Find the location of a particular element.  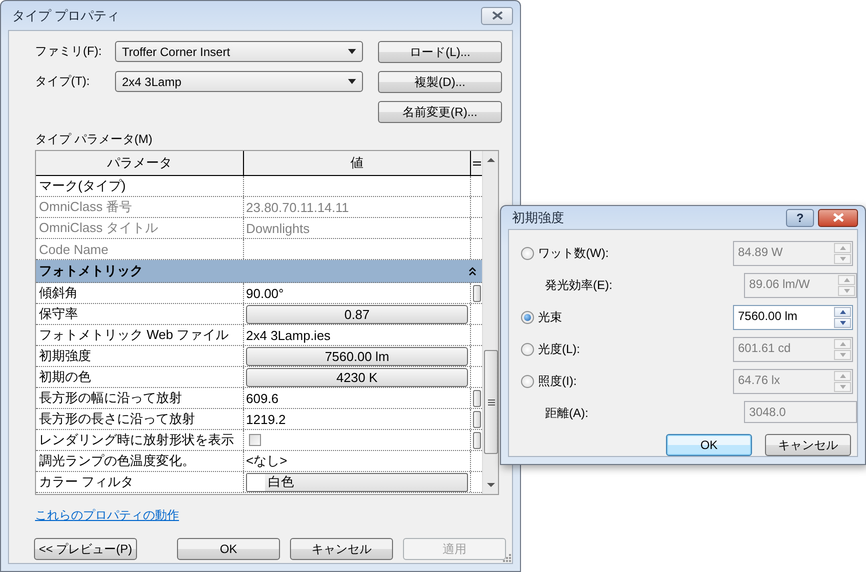

resize-grip-icon is located at coordinates (506, 557).